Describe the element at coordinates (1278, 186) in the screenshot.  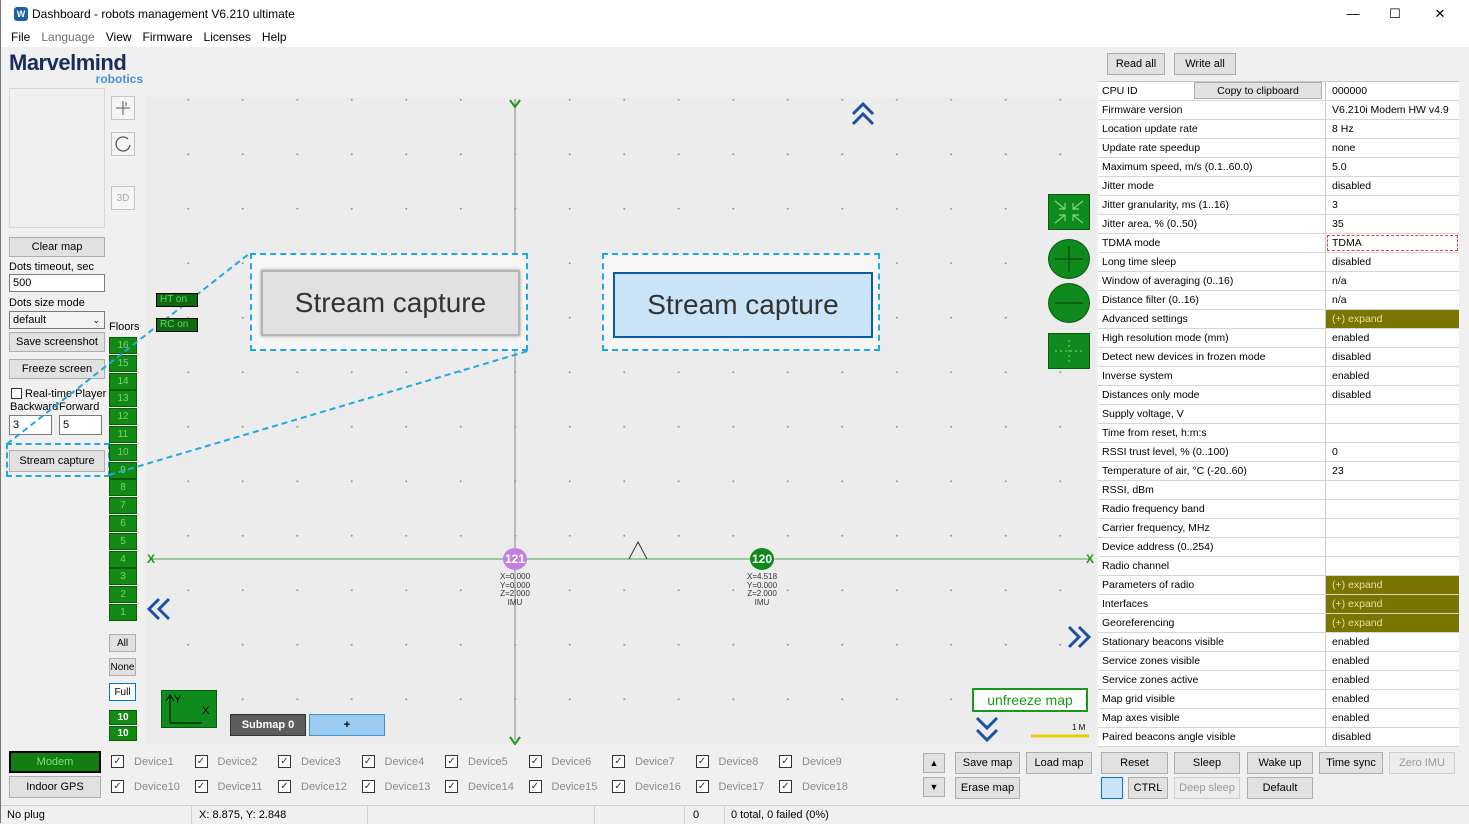
I see `property-row: Jitter mode disabled` at that location.